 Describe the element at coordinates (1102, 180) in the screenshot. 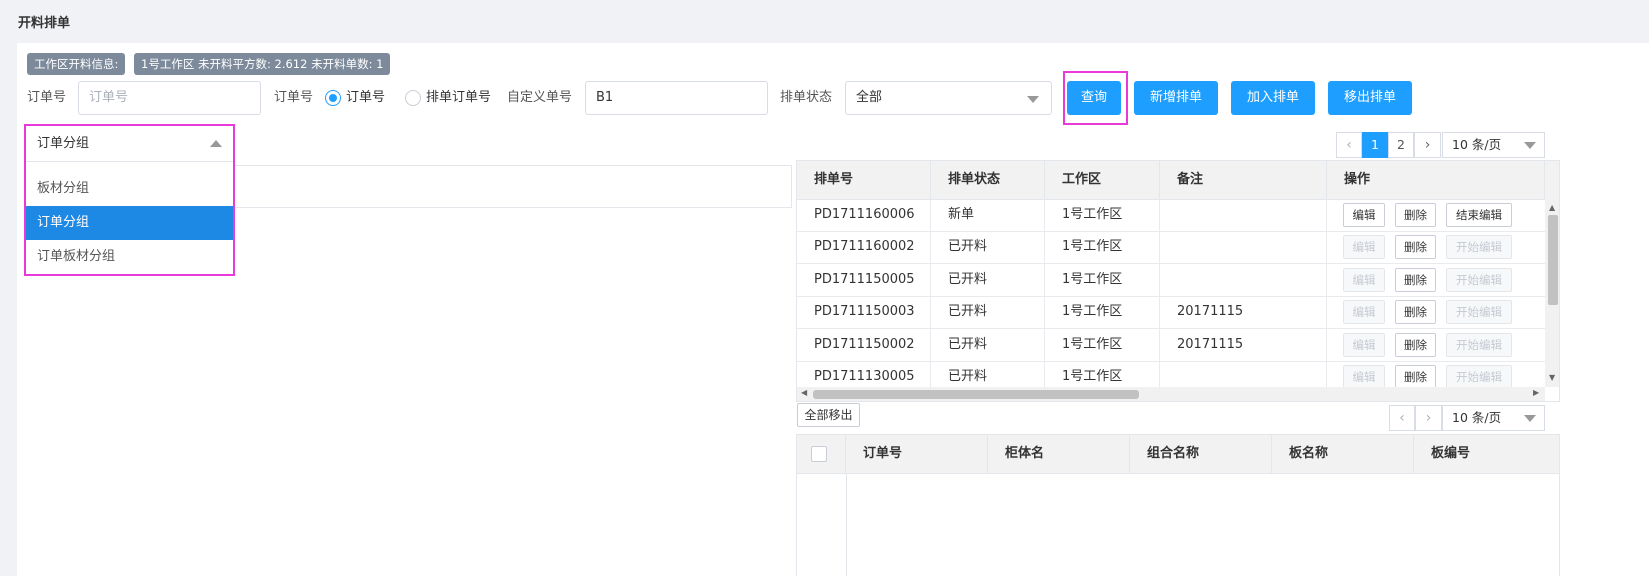

I see `col-workarea: 工作区` at that location.